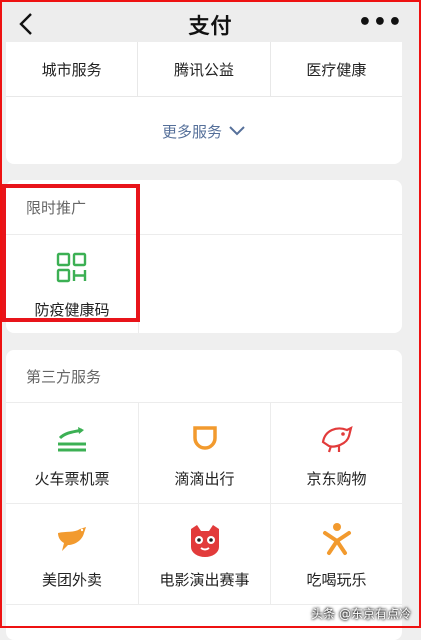 The image size is (421, 640). Describe the element at coordinates (336, 453) in the screenshot. I see `service-jd: 京东购物` at that location.